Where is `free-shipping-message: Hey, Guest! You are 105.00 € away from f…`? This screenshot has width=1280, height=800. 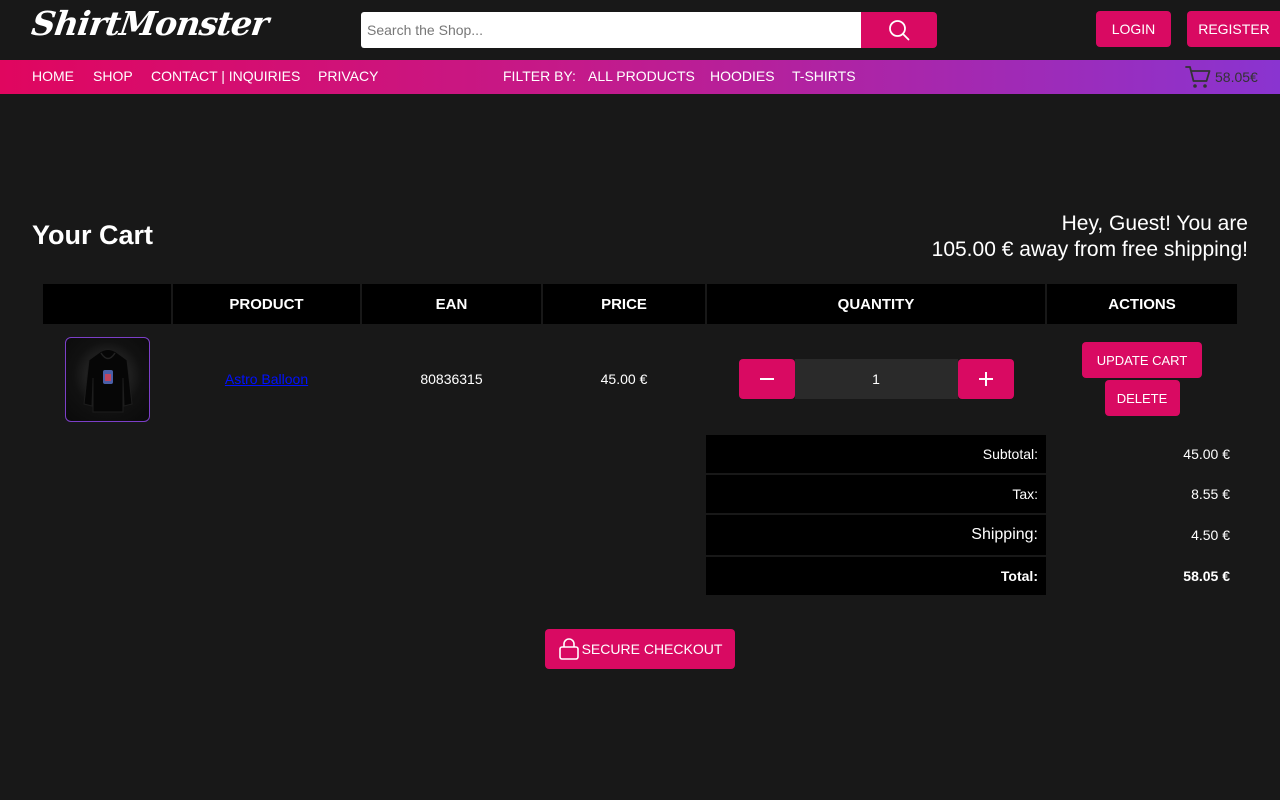
free-shipping-message: Hey, Guest! You are 105.00 € away from f… is located at coordinates (1090, 237).